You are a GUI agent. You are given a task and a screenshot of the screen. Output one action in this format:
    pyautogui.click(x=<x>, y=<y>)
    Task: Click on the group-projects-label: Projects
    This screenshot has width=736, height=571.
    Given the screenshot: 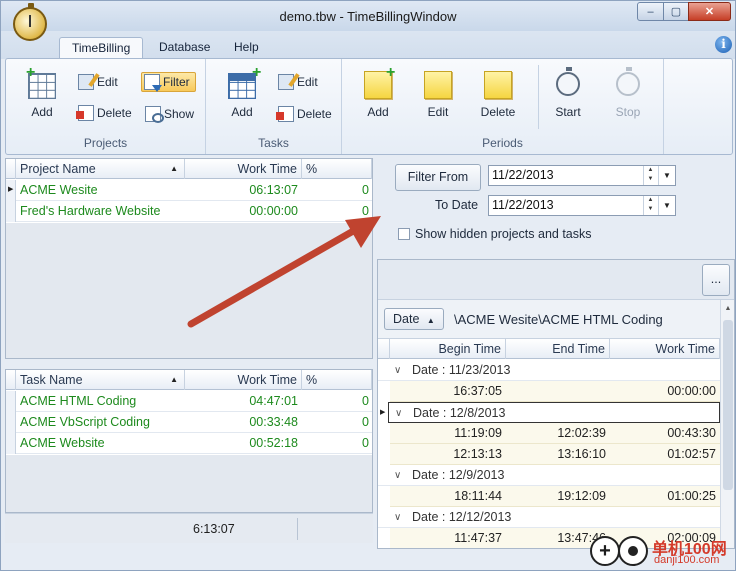 What is the action you would take?
    pyautogui.click(x=105, y=143)
    